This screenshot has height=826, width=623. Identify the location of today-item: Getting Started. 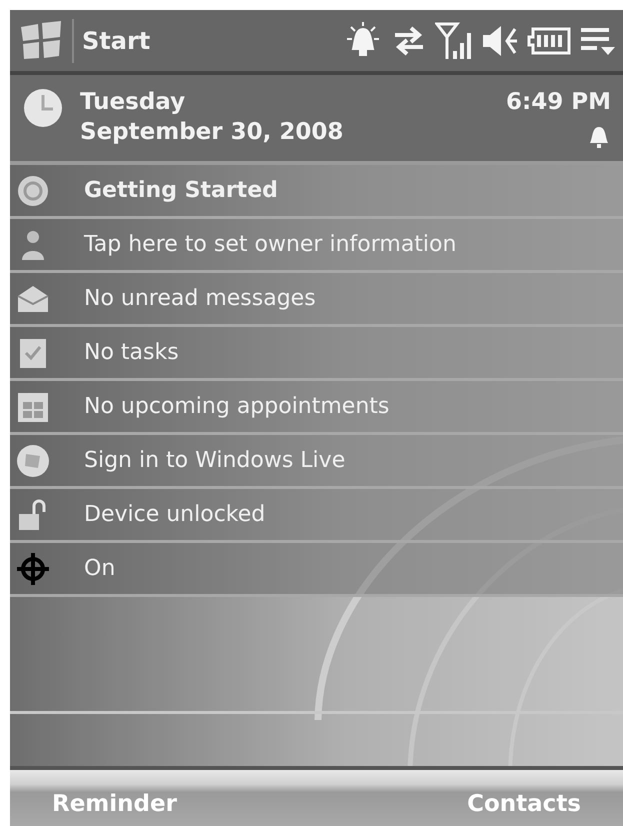
(316, 192).